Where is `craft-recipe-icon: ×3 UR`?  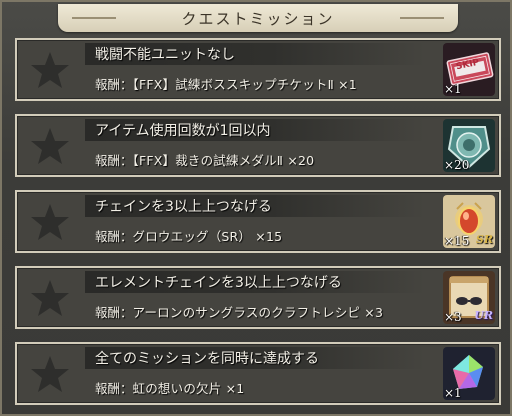 craft-recipe-icon: ×3 UR is located at coordinates (469, 297).